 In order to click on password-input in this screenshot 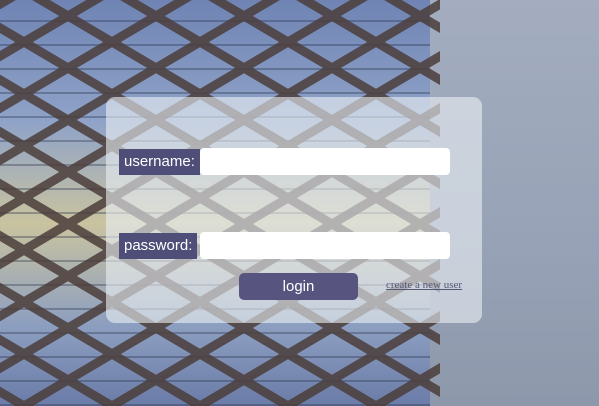, I will do `click(325, 245)`.